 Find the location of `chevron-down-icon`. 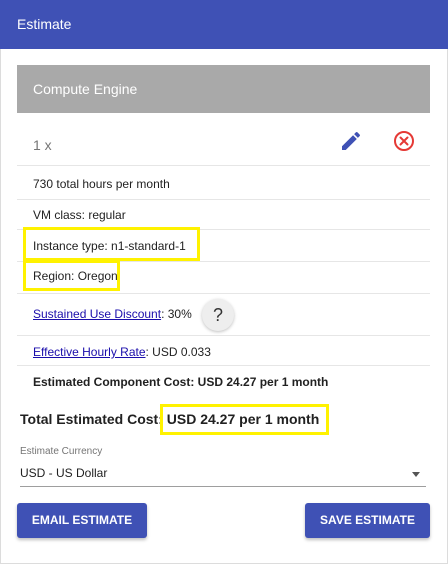

chevron-down-icon is located at coordinates (416, 474).